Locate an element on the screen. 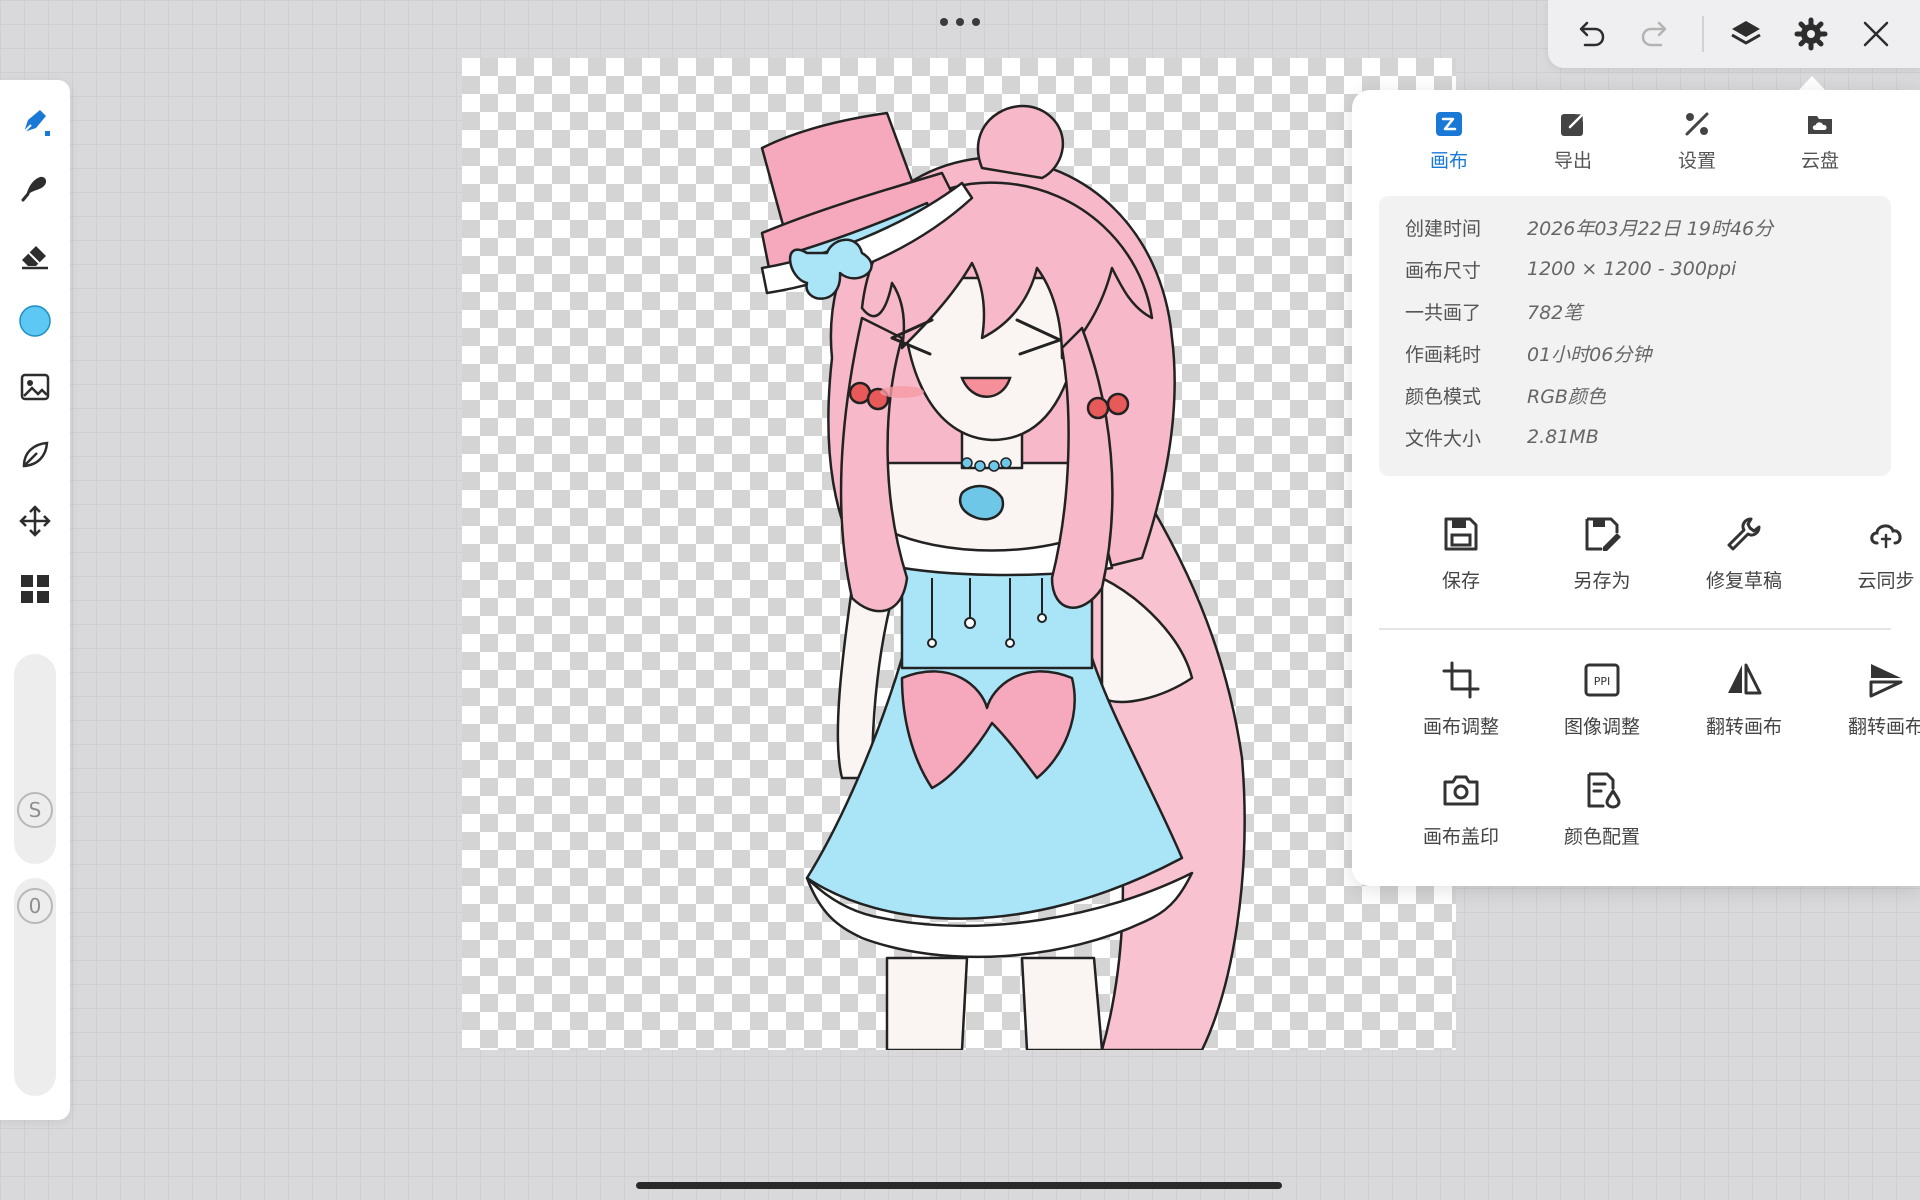  left-toolbar: S 0 is located at coordinates (35, 600).